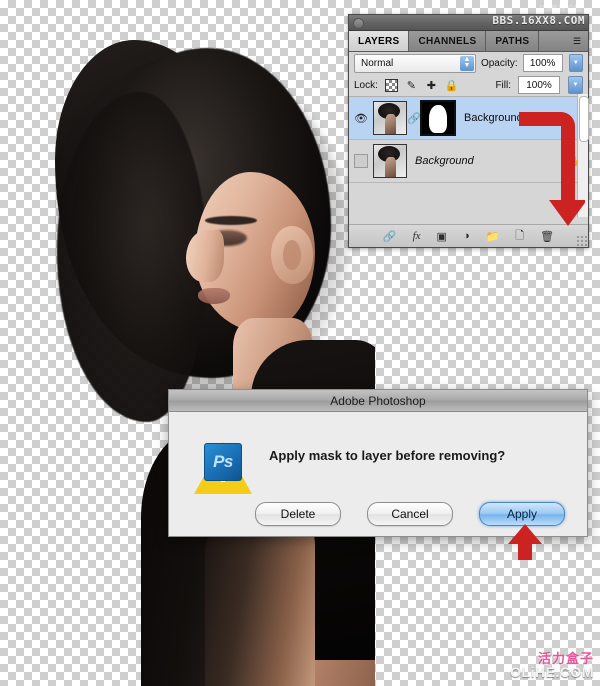  I want to click on mask-silhouette, so click(438, 119).